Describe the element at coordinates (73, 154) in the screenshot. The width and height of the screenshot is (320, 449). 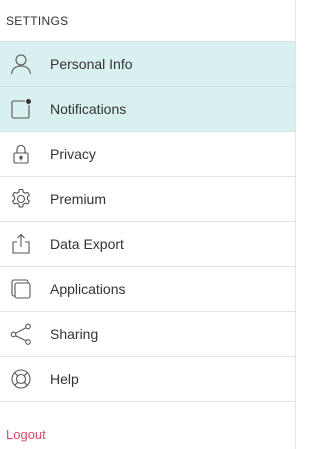
I see `menu-item-label: Privacy` at that location.